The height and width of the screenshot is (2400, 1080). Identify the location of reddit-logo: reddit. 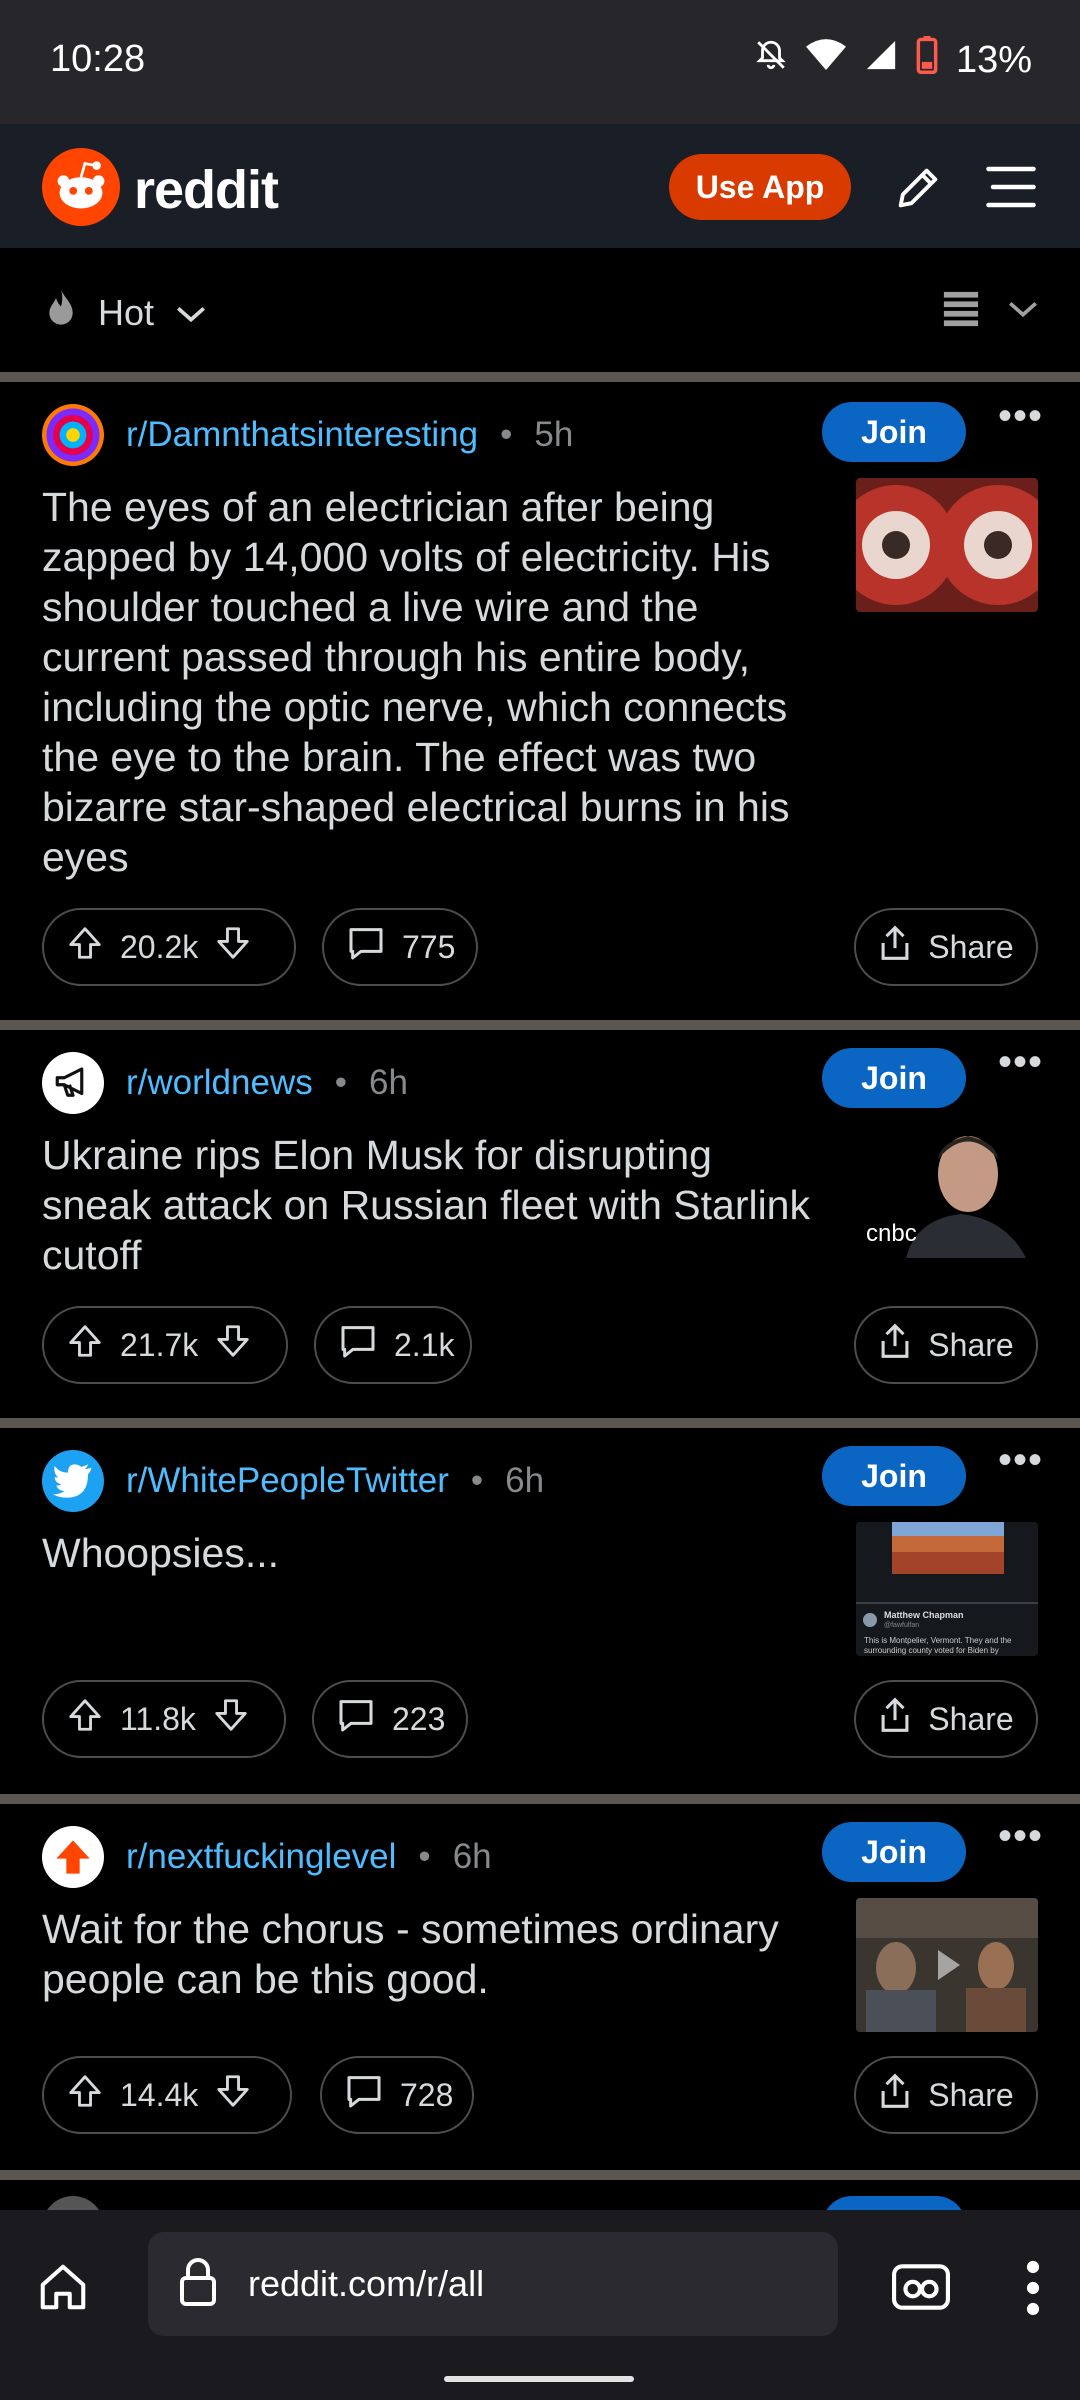
(160, 189).